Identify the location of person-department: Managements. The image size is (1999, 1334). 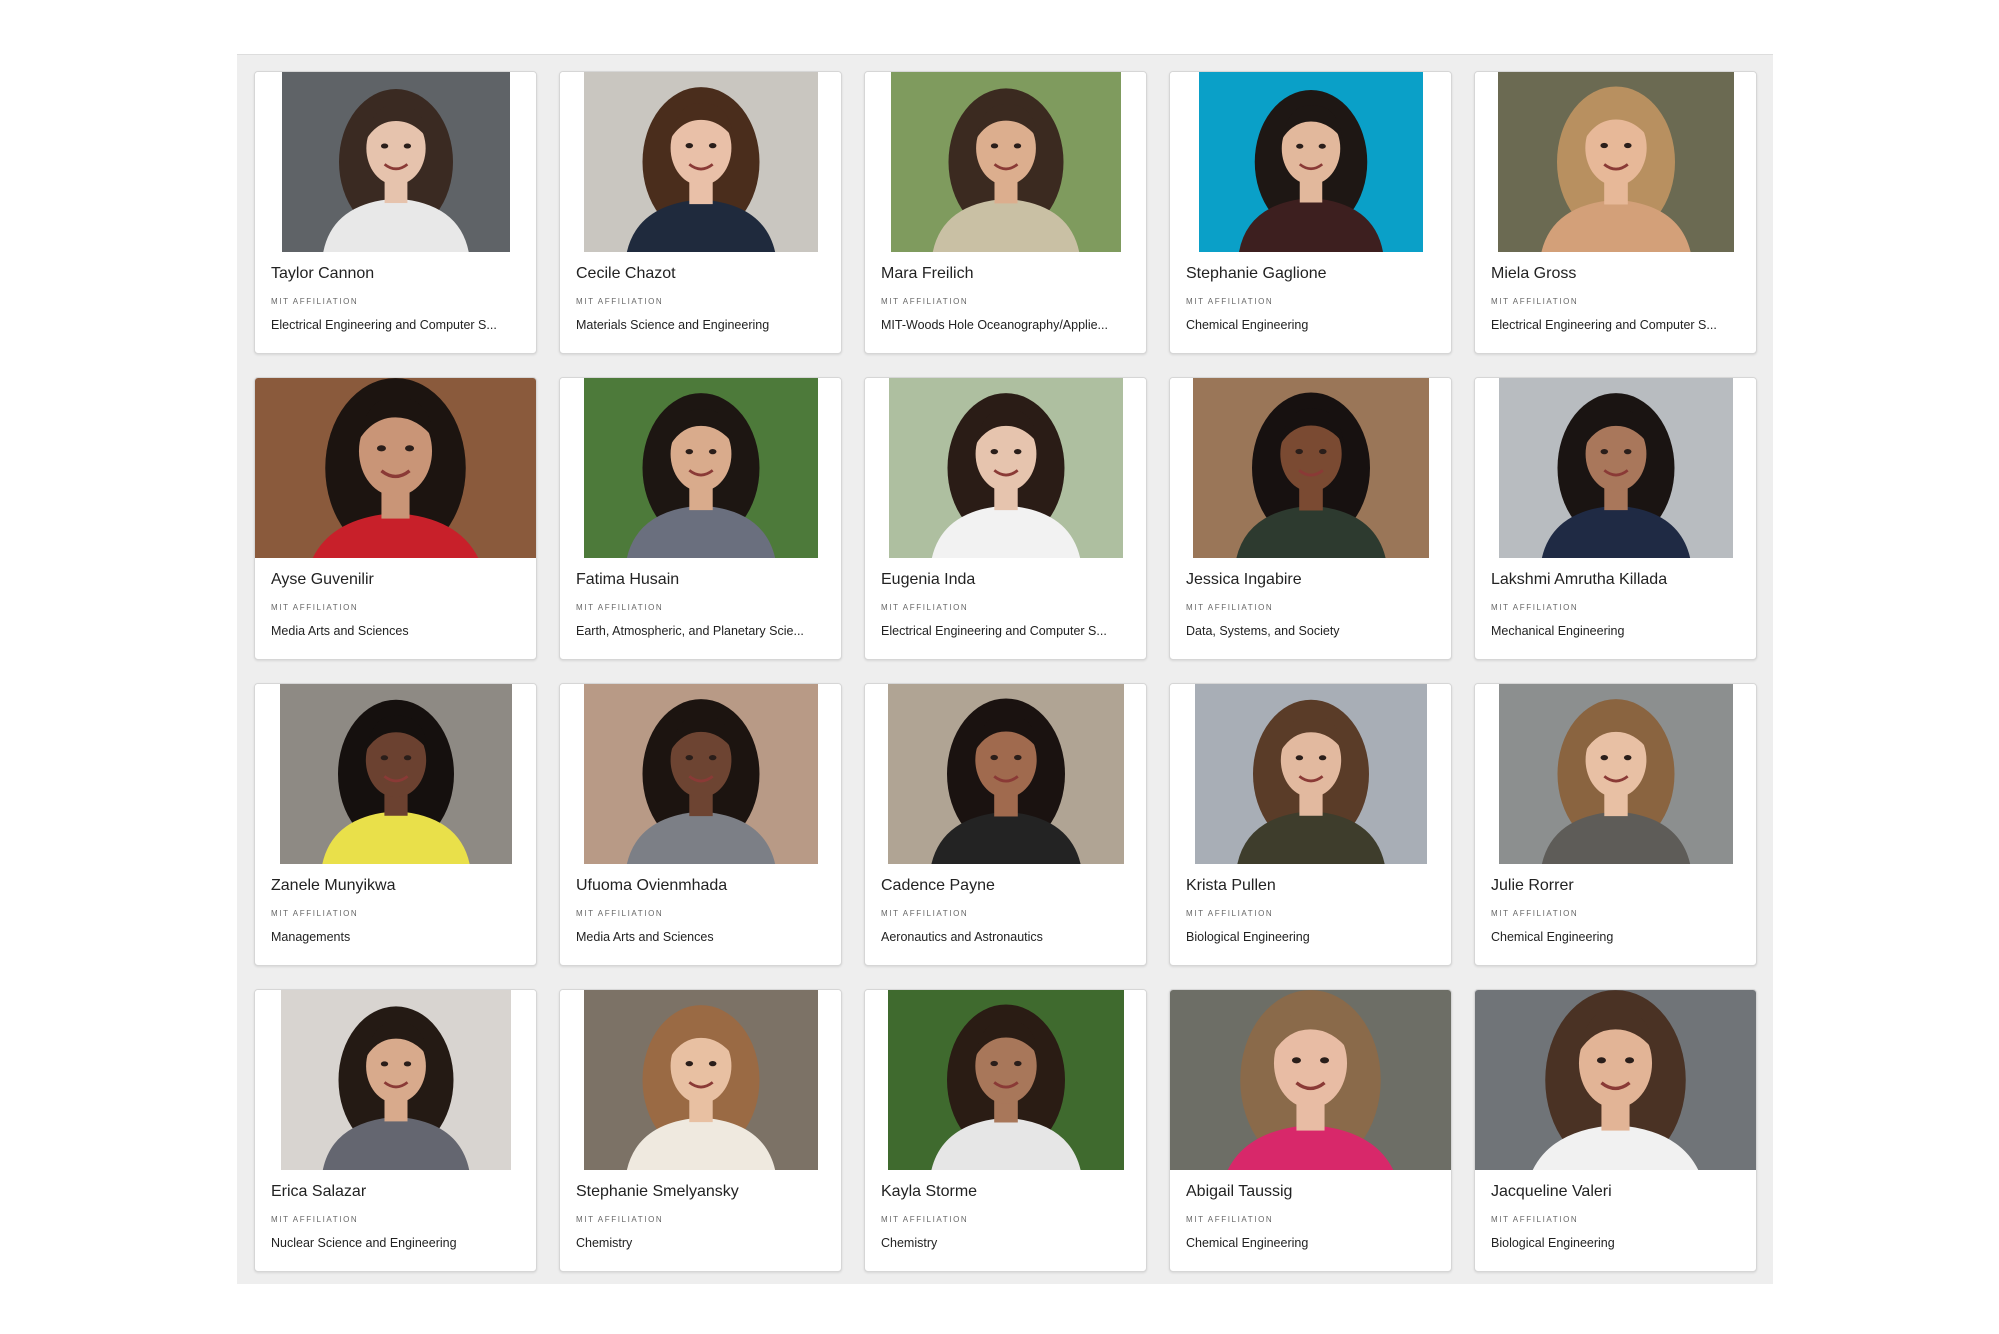
(311, 937).